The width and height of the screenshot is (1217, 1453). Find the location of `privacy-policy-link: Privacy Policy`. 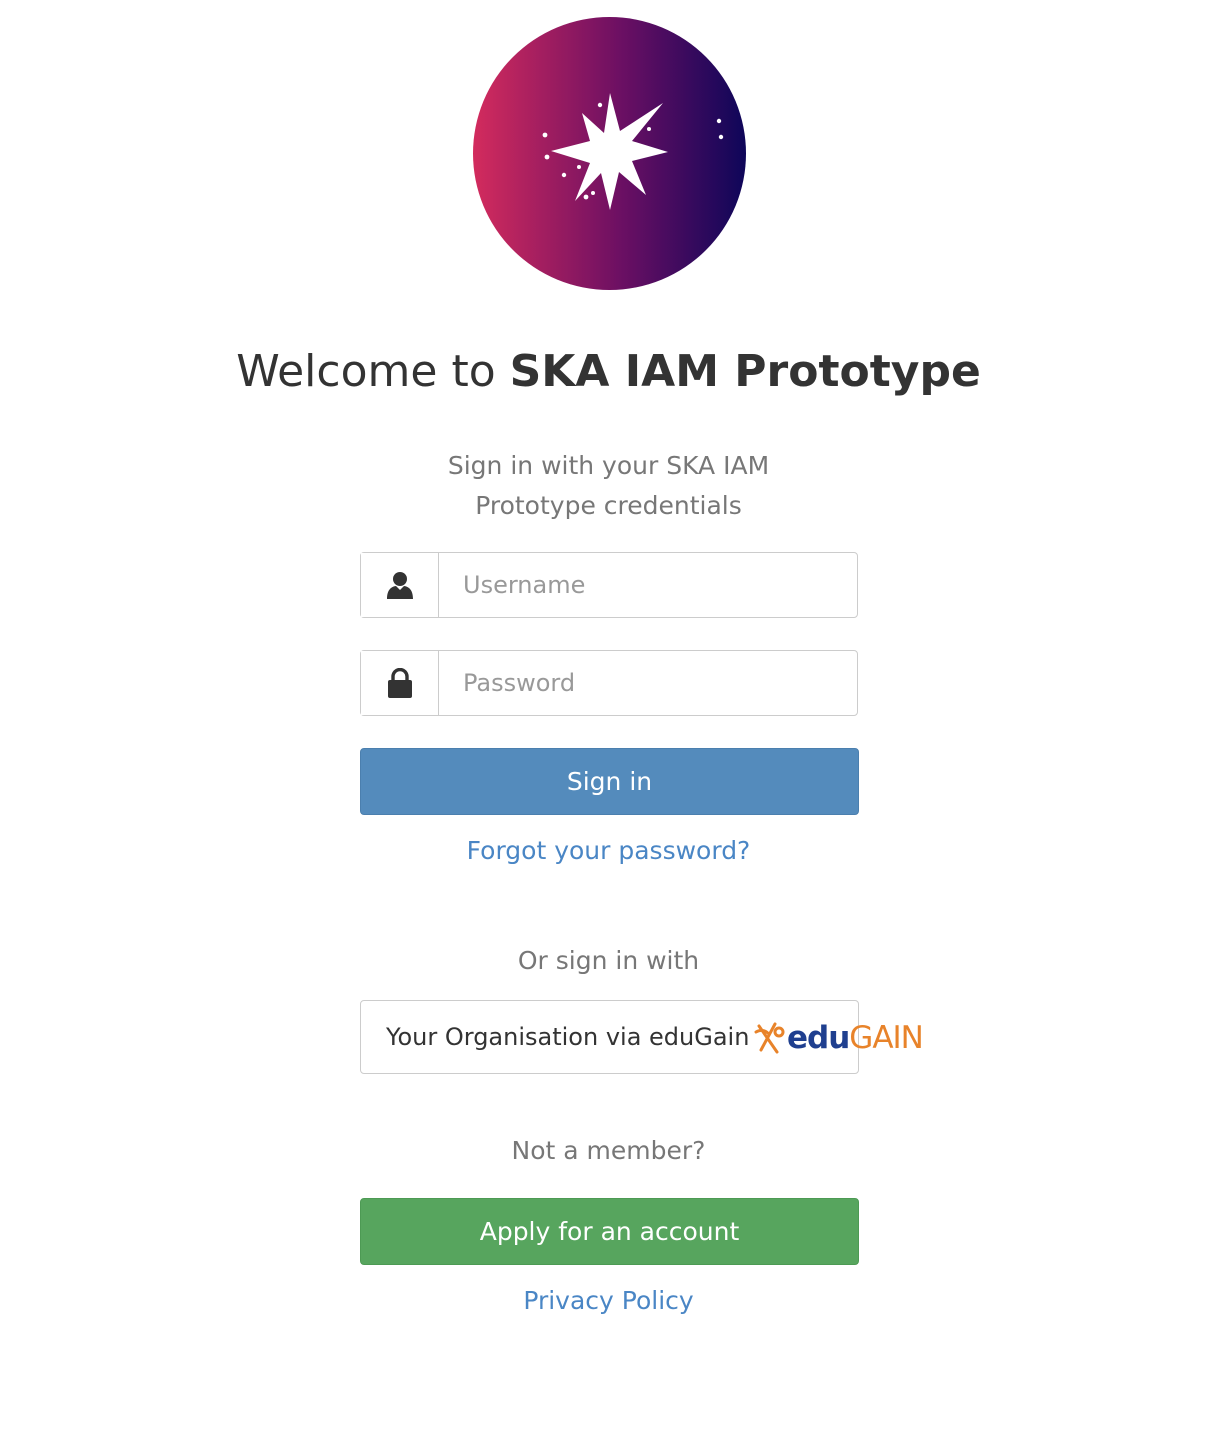

privacy-policy-link: Privacy Policy is located at coordinates (608, 1300).